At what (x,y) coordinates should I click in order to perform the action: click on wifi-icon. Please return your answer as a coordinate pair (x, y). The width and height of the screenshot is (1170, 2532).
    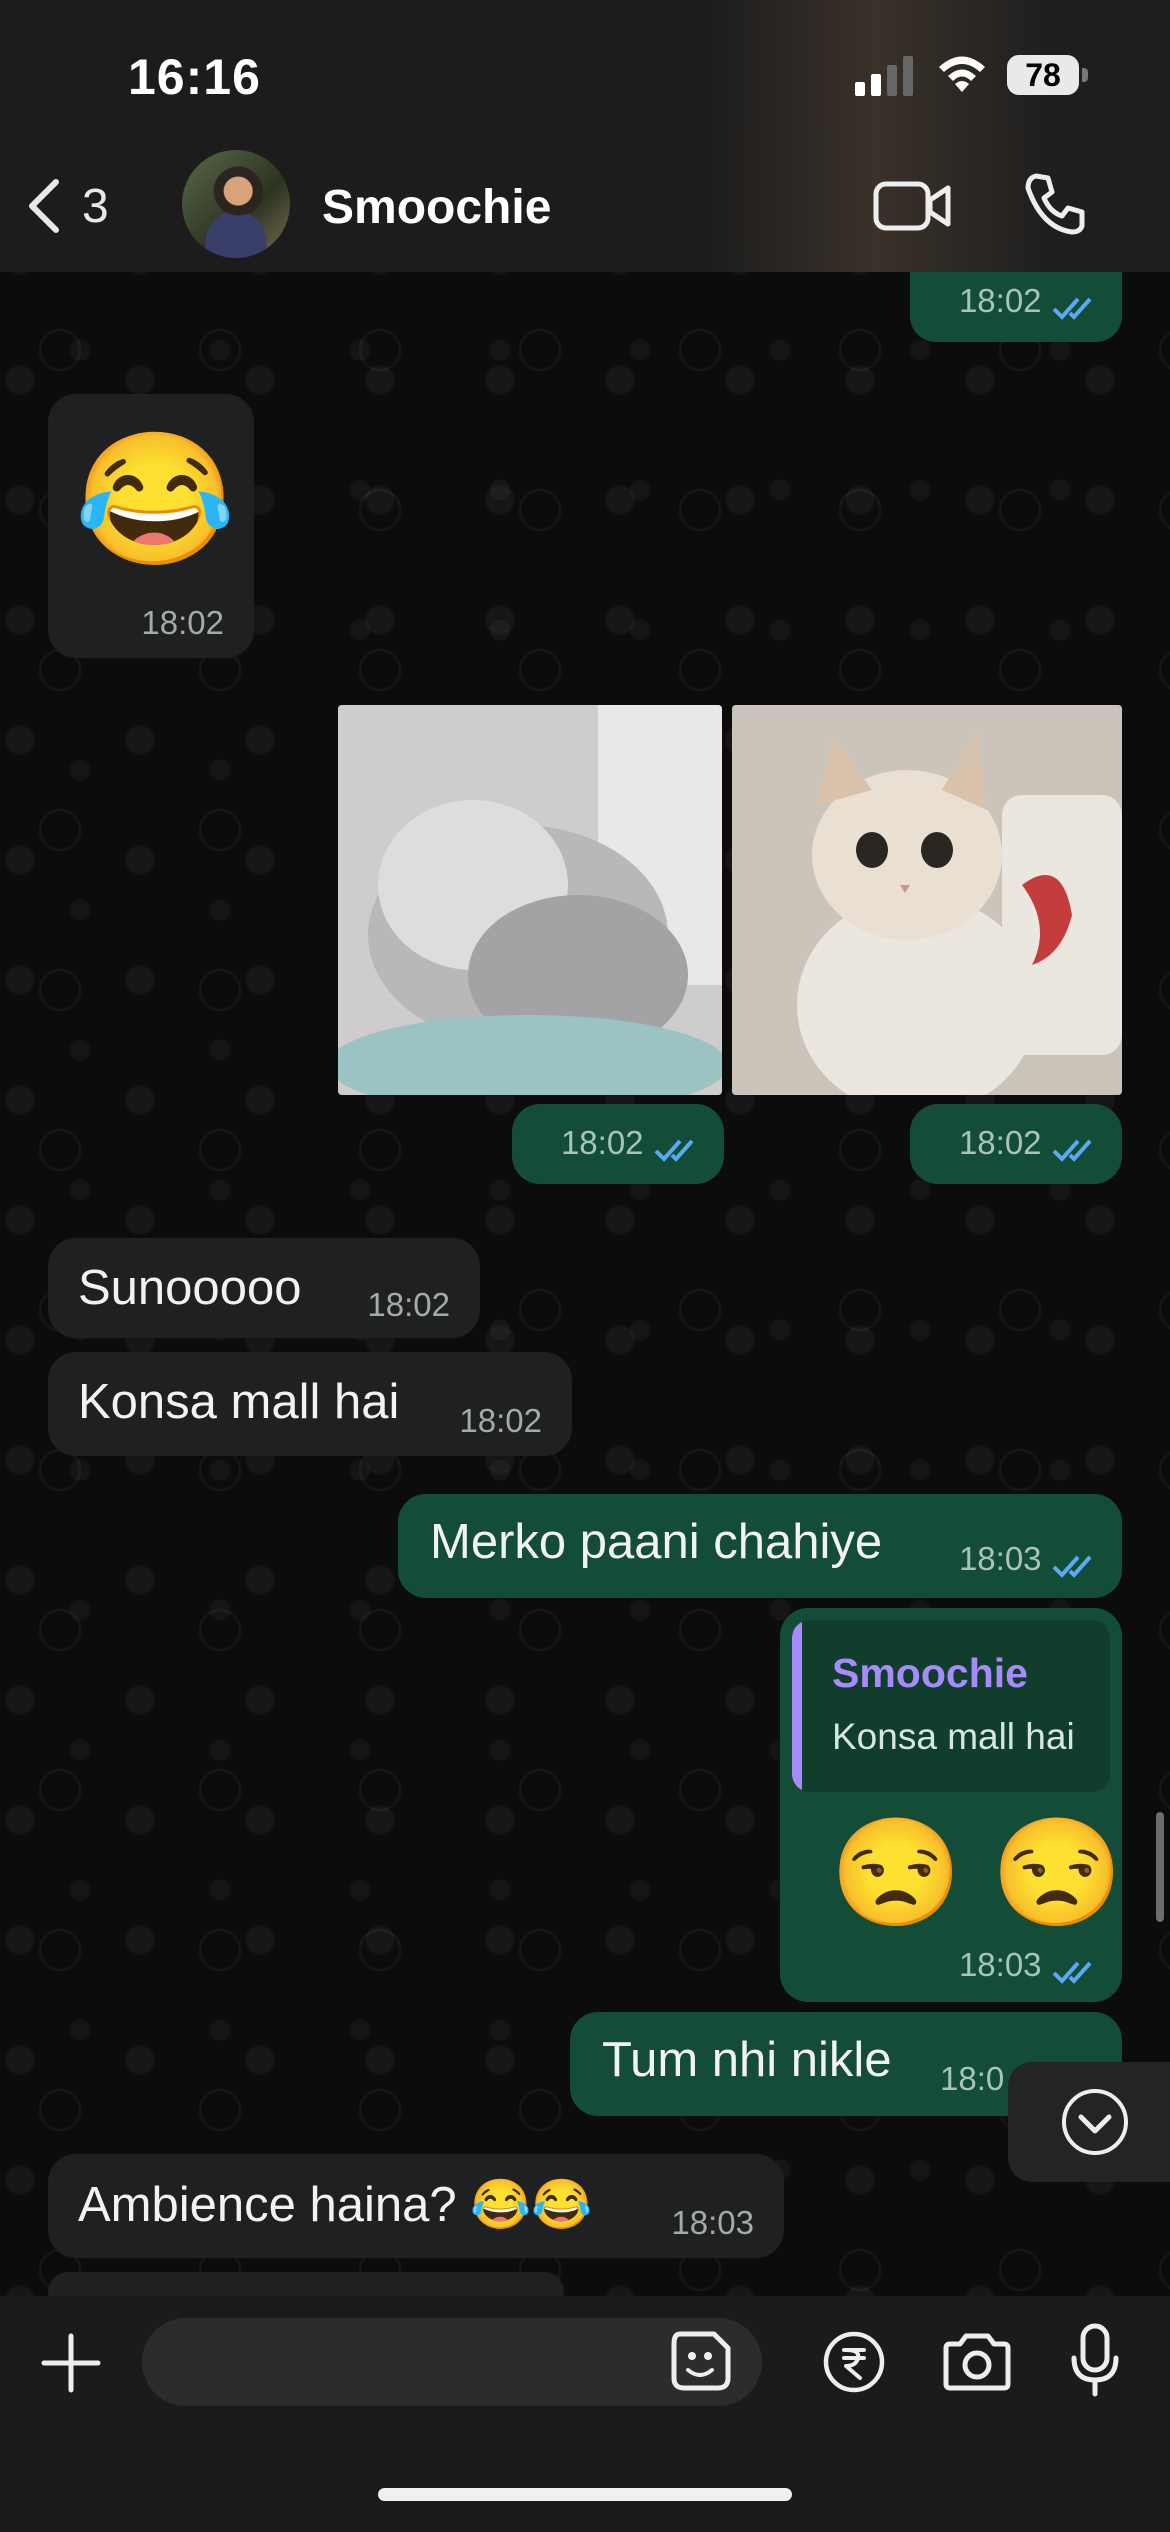
    Looking at the image, I should click on (962, 74).